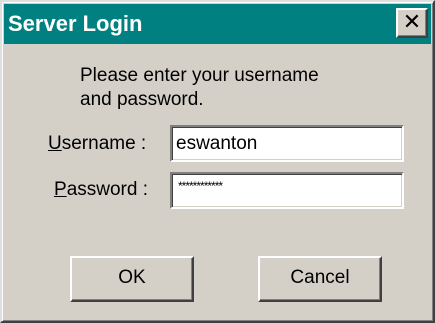 Image resolution: width=435 pixels, height=323 pixels. Describe the element at coordinates (217, 143) in the screenshot. I see `username-value: eswanton` at that location.